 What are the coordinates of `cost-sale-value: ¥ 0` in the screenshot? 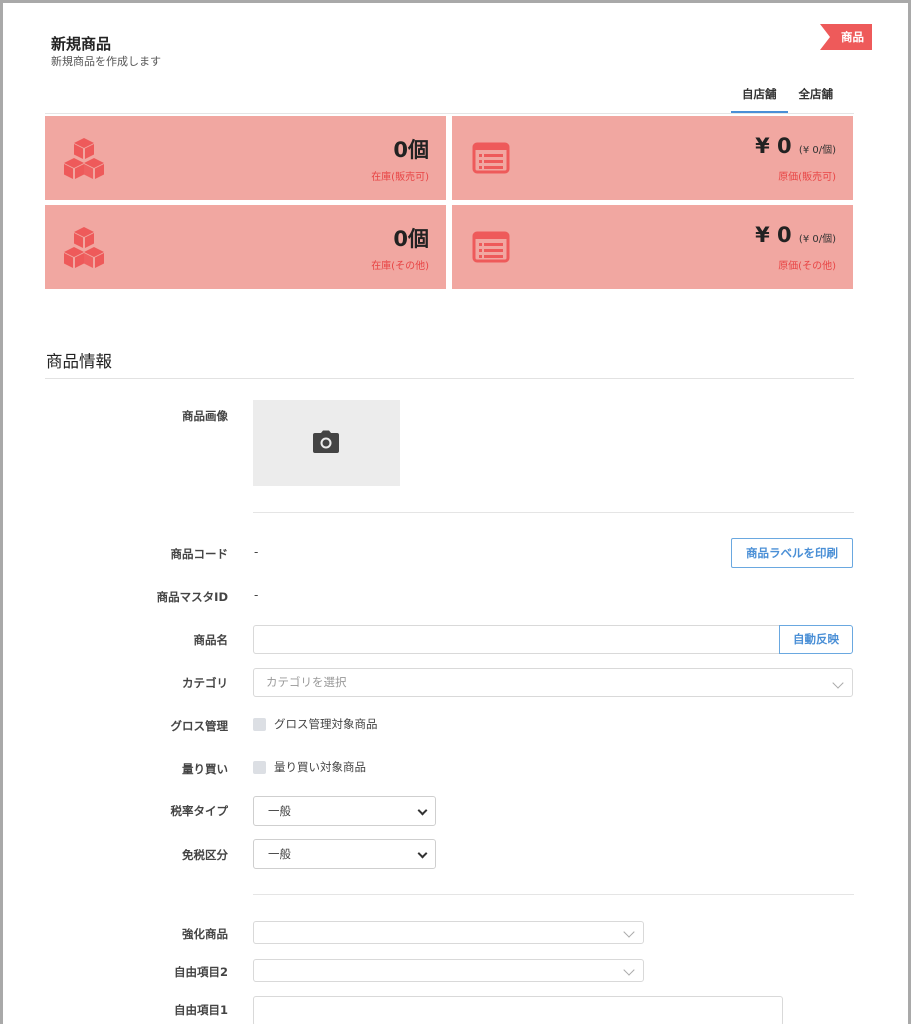 It's located at (773, 146).